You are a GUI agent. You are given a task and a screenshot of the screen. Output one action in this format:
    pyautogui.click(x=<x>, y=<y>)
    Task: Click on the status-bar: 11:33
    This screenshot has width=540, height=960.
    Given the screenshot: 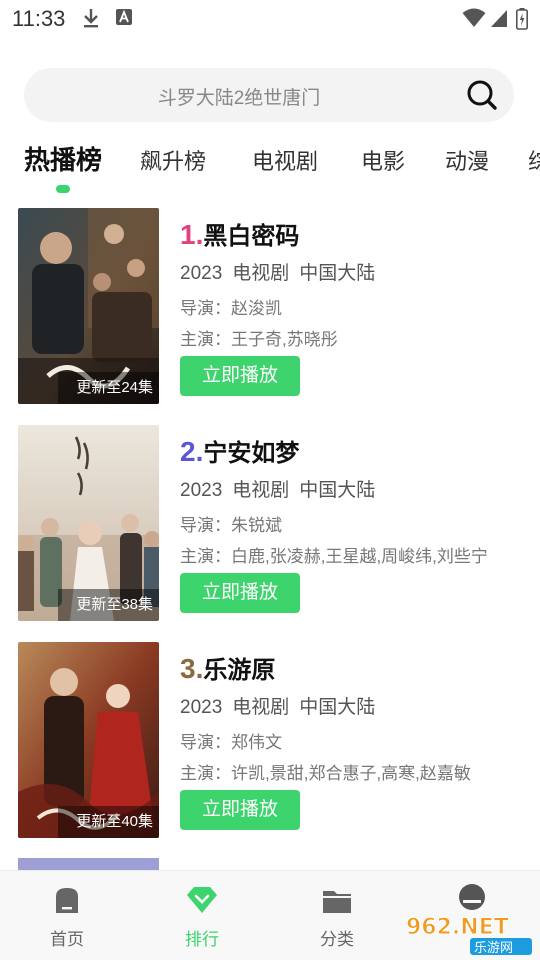 What is the action you would take?
    pyautogui.click(x=270, y=19)
    